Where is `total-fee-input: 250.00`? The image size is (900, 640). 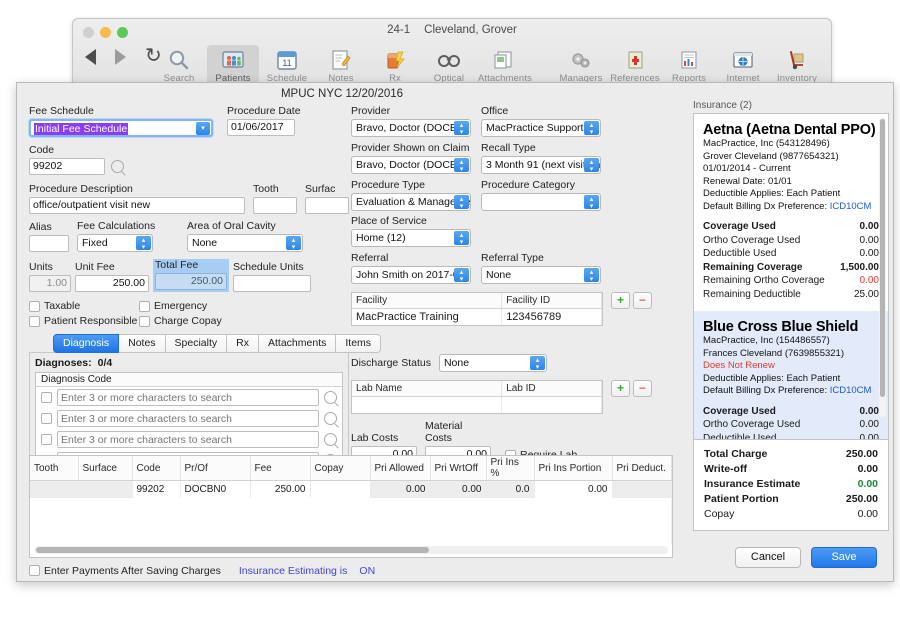 total-fee-input: 250.00 is located at coordinates (191, 281).